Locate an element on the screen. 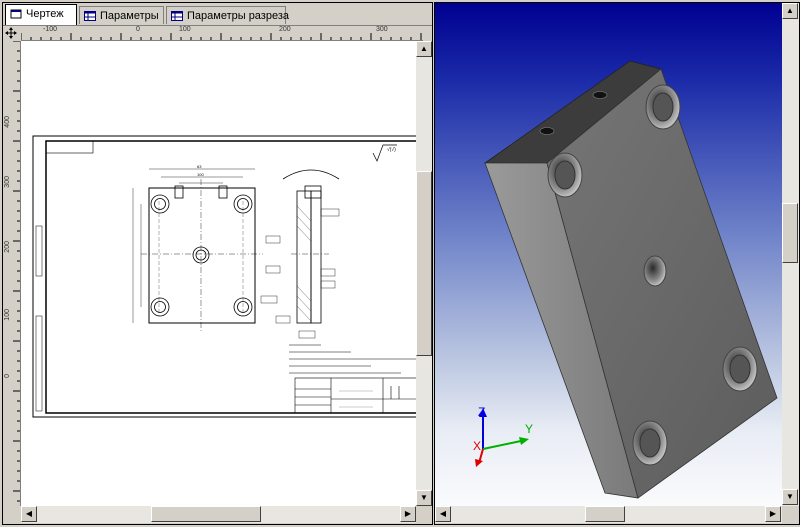 The height and width of the screenshot is (527, 800). ruler-left-tick-label: 400 is located at coordinates (7, 122).